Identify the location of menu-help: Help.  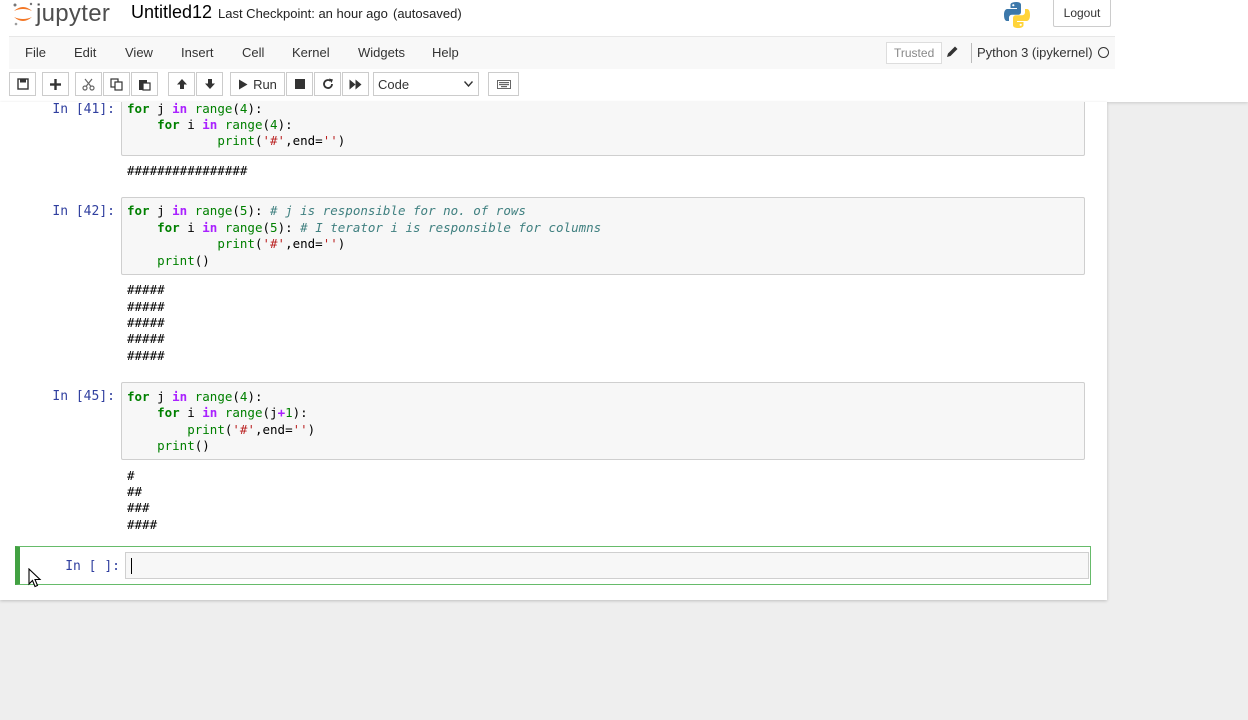
(445, 52).